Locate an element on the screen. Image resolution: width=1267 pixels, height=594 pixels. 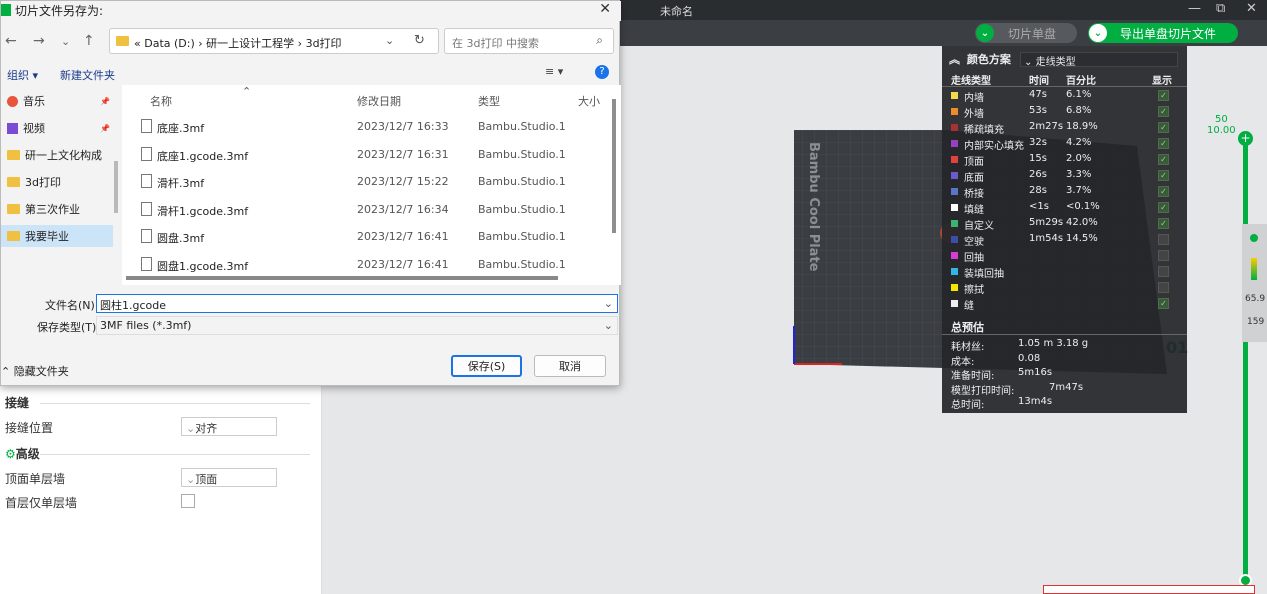
hide-folders-toggle: ⌃ 隐藏文件夹 is located at coordinates (35, 371).